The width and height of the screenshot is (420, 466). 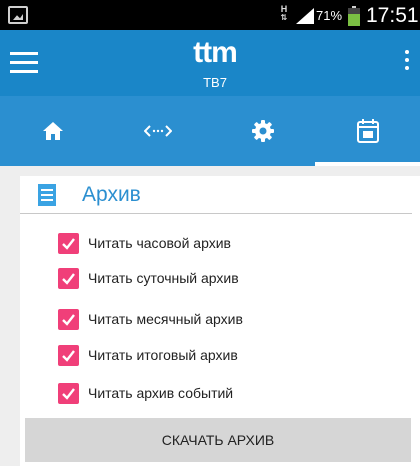 I want to click on option-hourly-archive: Читать часовой архив, so click(x=233, y=244).